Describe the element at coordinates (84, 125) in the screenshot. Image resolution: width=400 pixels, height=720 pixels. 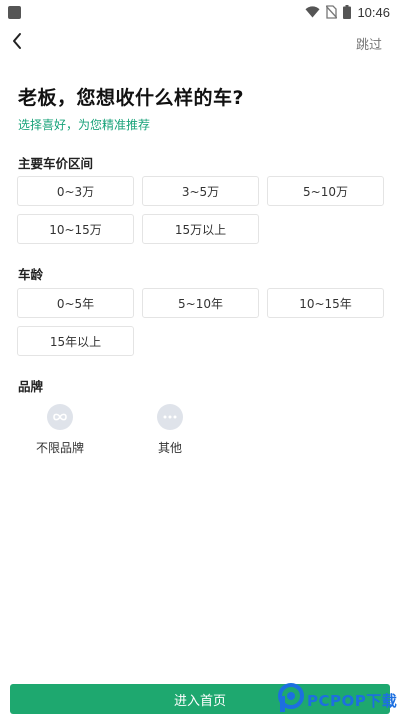
I see `page-subtitle: 选择喜好，为您精准推荐` at that location.